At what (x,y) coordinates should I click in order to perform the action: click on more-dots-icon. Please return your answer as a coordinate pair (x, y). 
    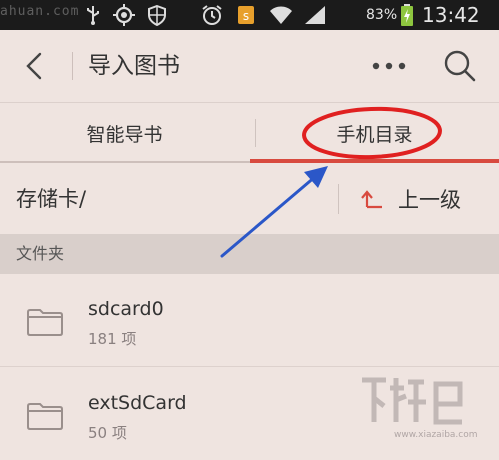
    Looking at the image, I should click on (389, 66).